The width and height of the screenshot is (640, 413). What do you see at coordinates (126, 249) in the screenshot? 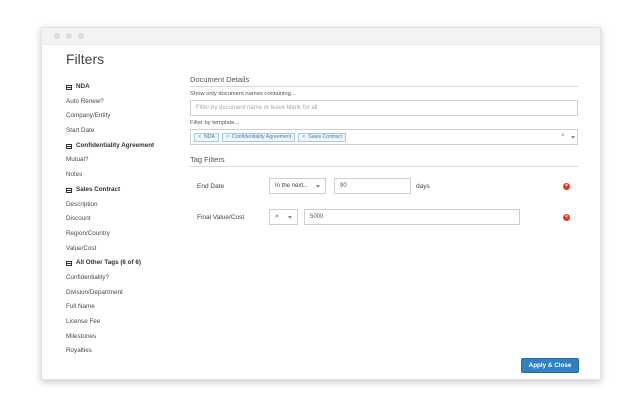
I see `sidebar-item-value-cost: Value/Cost` at bounding box center [126, 249].